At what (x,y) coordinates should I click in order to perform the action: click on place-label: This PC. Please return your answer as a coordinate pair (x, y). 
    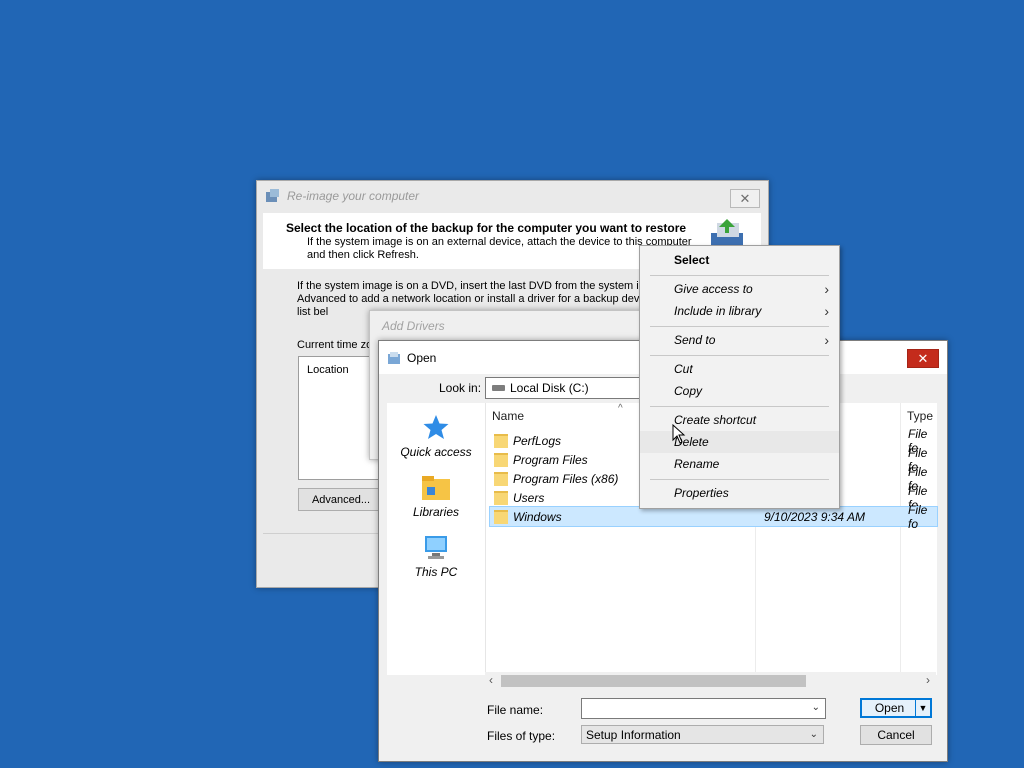
    Looking at the image, I should click on (436, 572).